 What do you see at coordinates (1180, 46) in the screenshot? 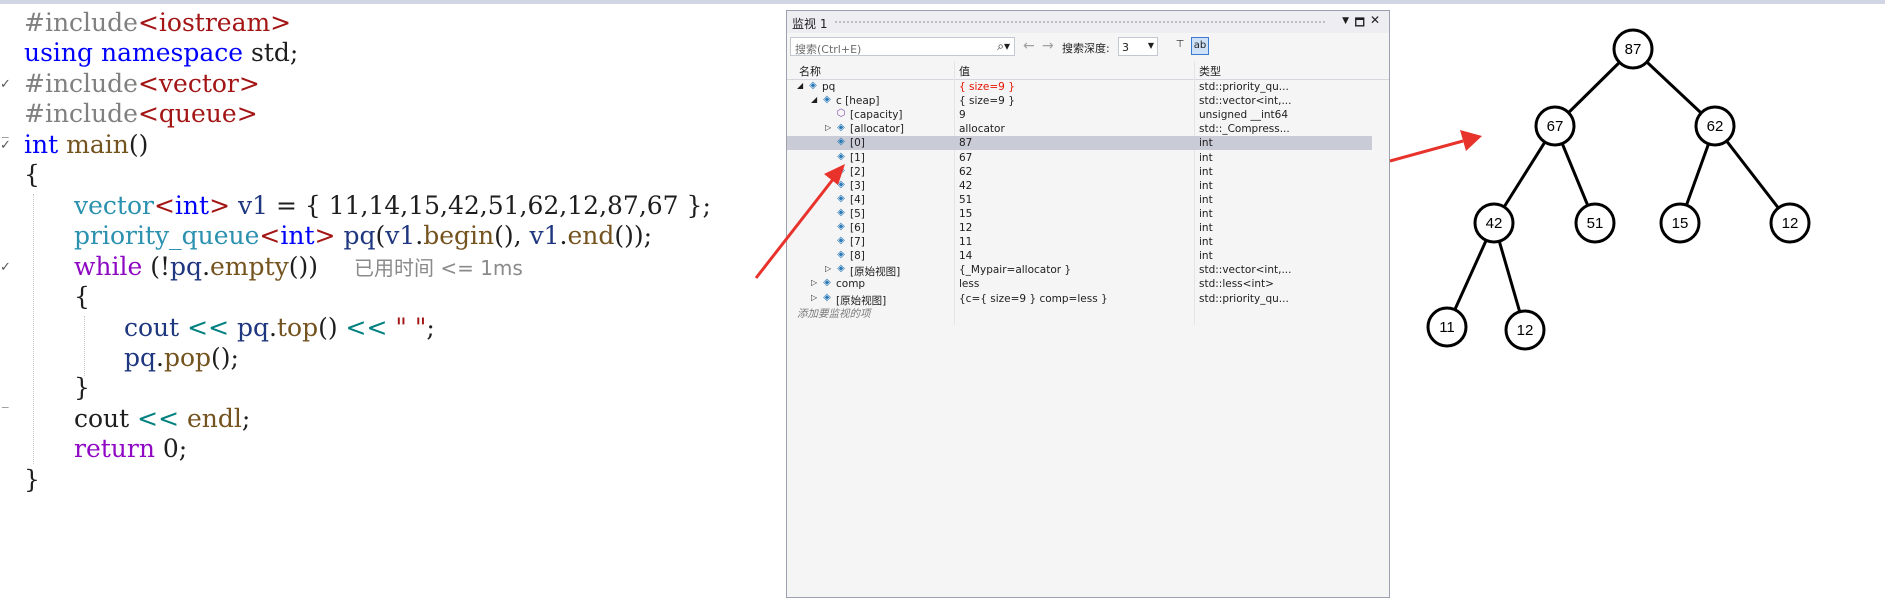
I see `pin-icon: ⊤` at bounding box center [1180, 46].